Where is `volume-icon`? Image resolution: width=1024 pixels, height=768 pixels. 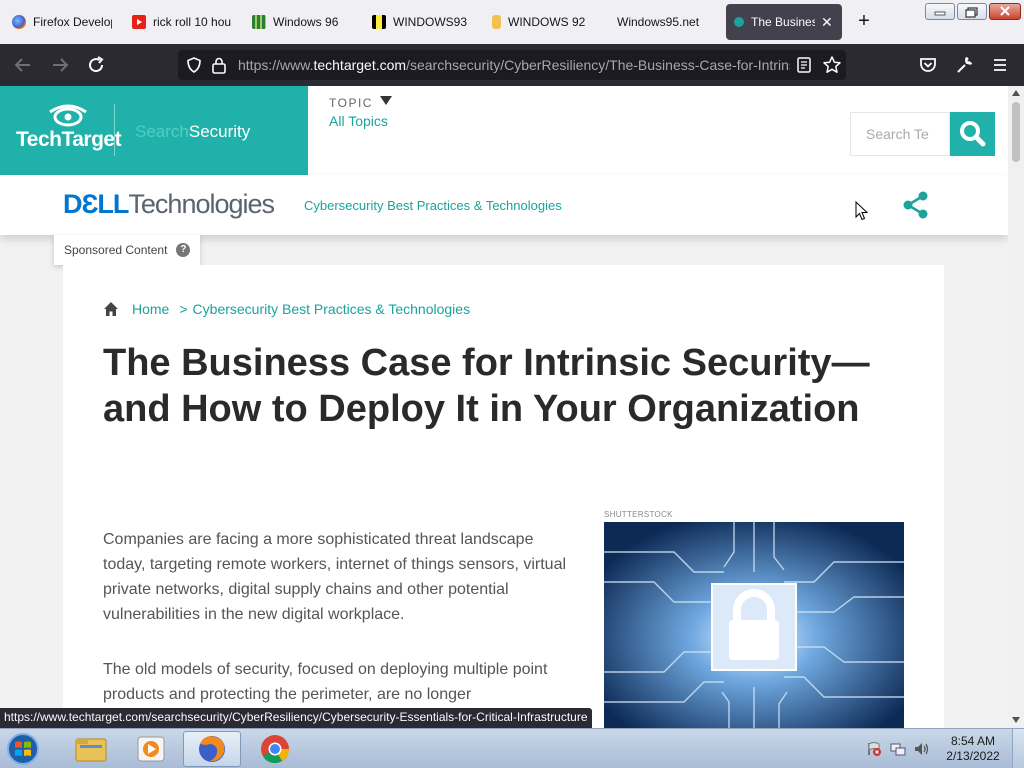 volume-icon is located at coordinates (922, 749).